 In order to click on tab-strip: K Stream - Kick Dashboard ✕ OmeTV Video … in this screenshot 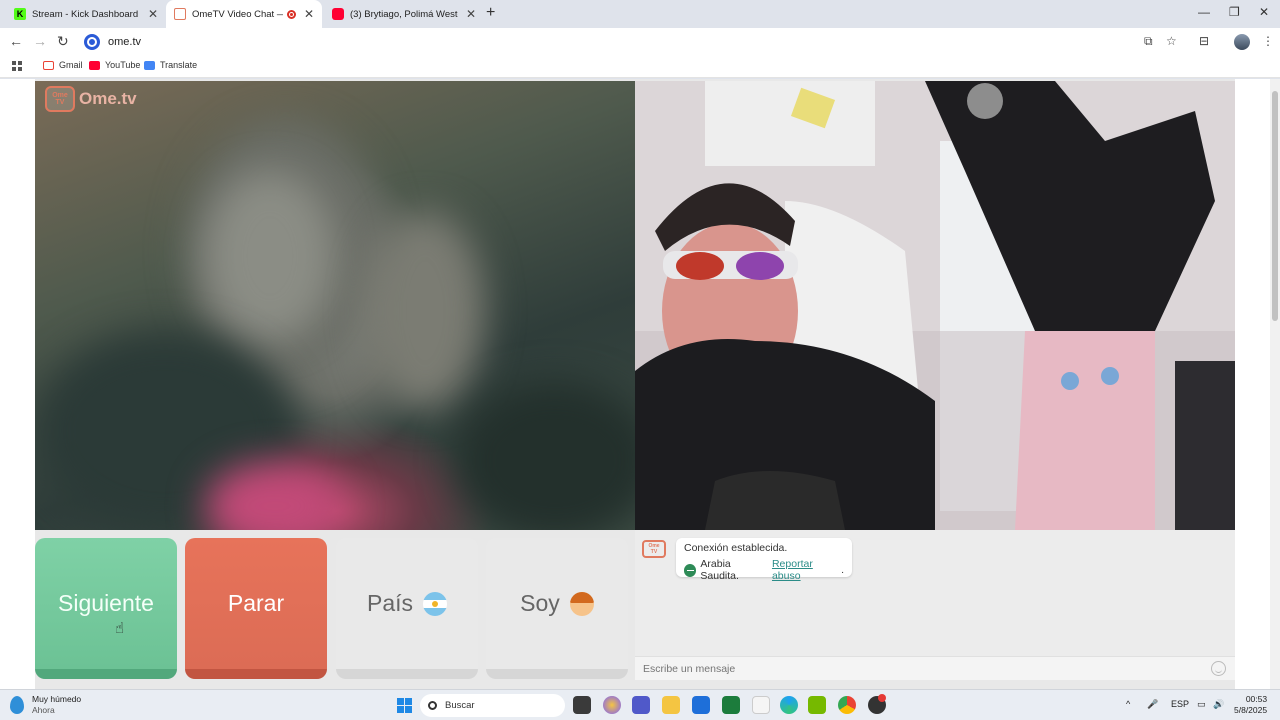, I will do `click(640, 14)`.